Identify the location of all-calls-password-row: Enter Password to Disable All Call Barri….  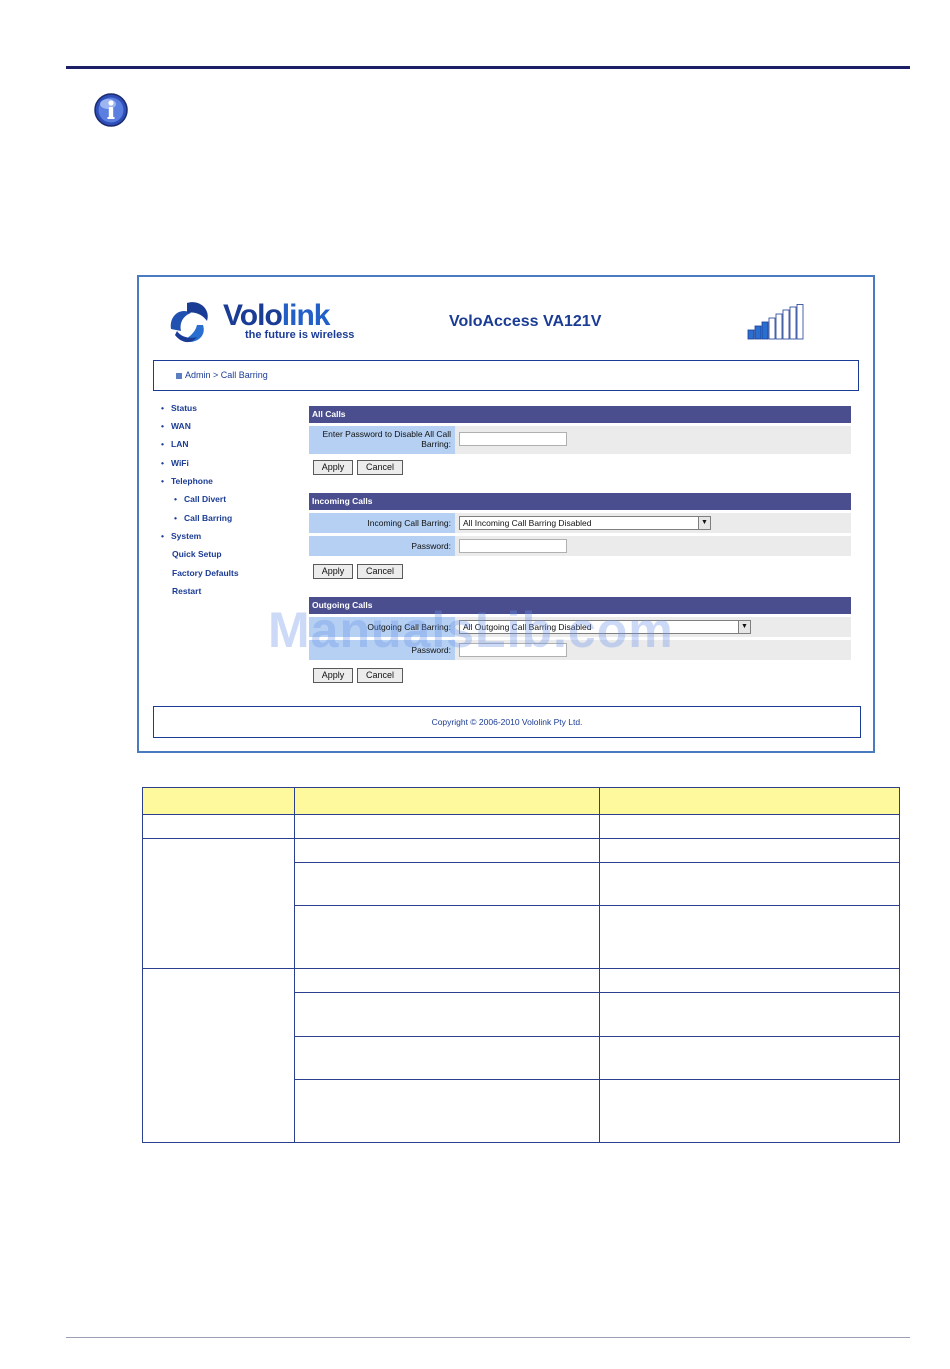
(580, 440).